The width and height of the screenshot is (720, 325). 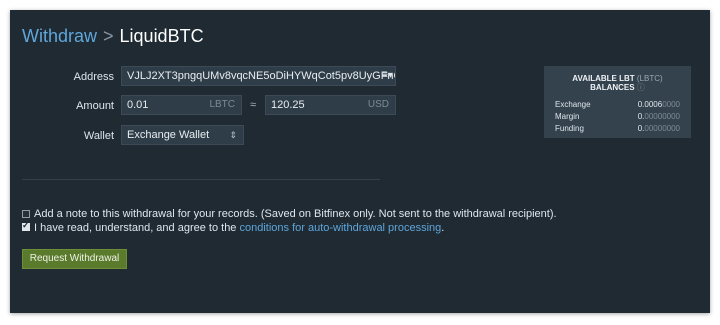 I want to click on address-label: Address, so click(x=93, y=77).